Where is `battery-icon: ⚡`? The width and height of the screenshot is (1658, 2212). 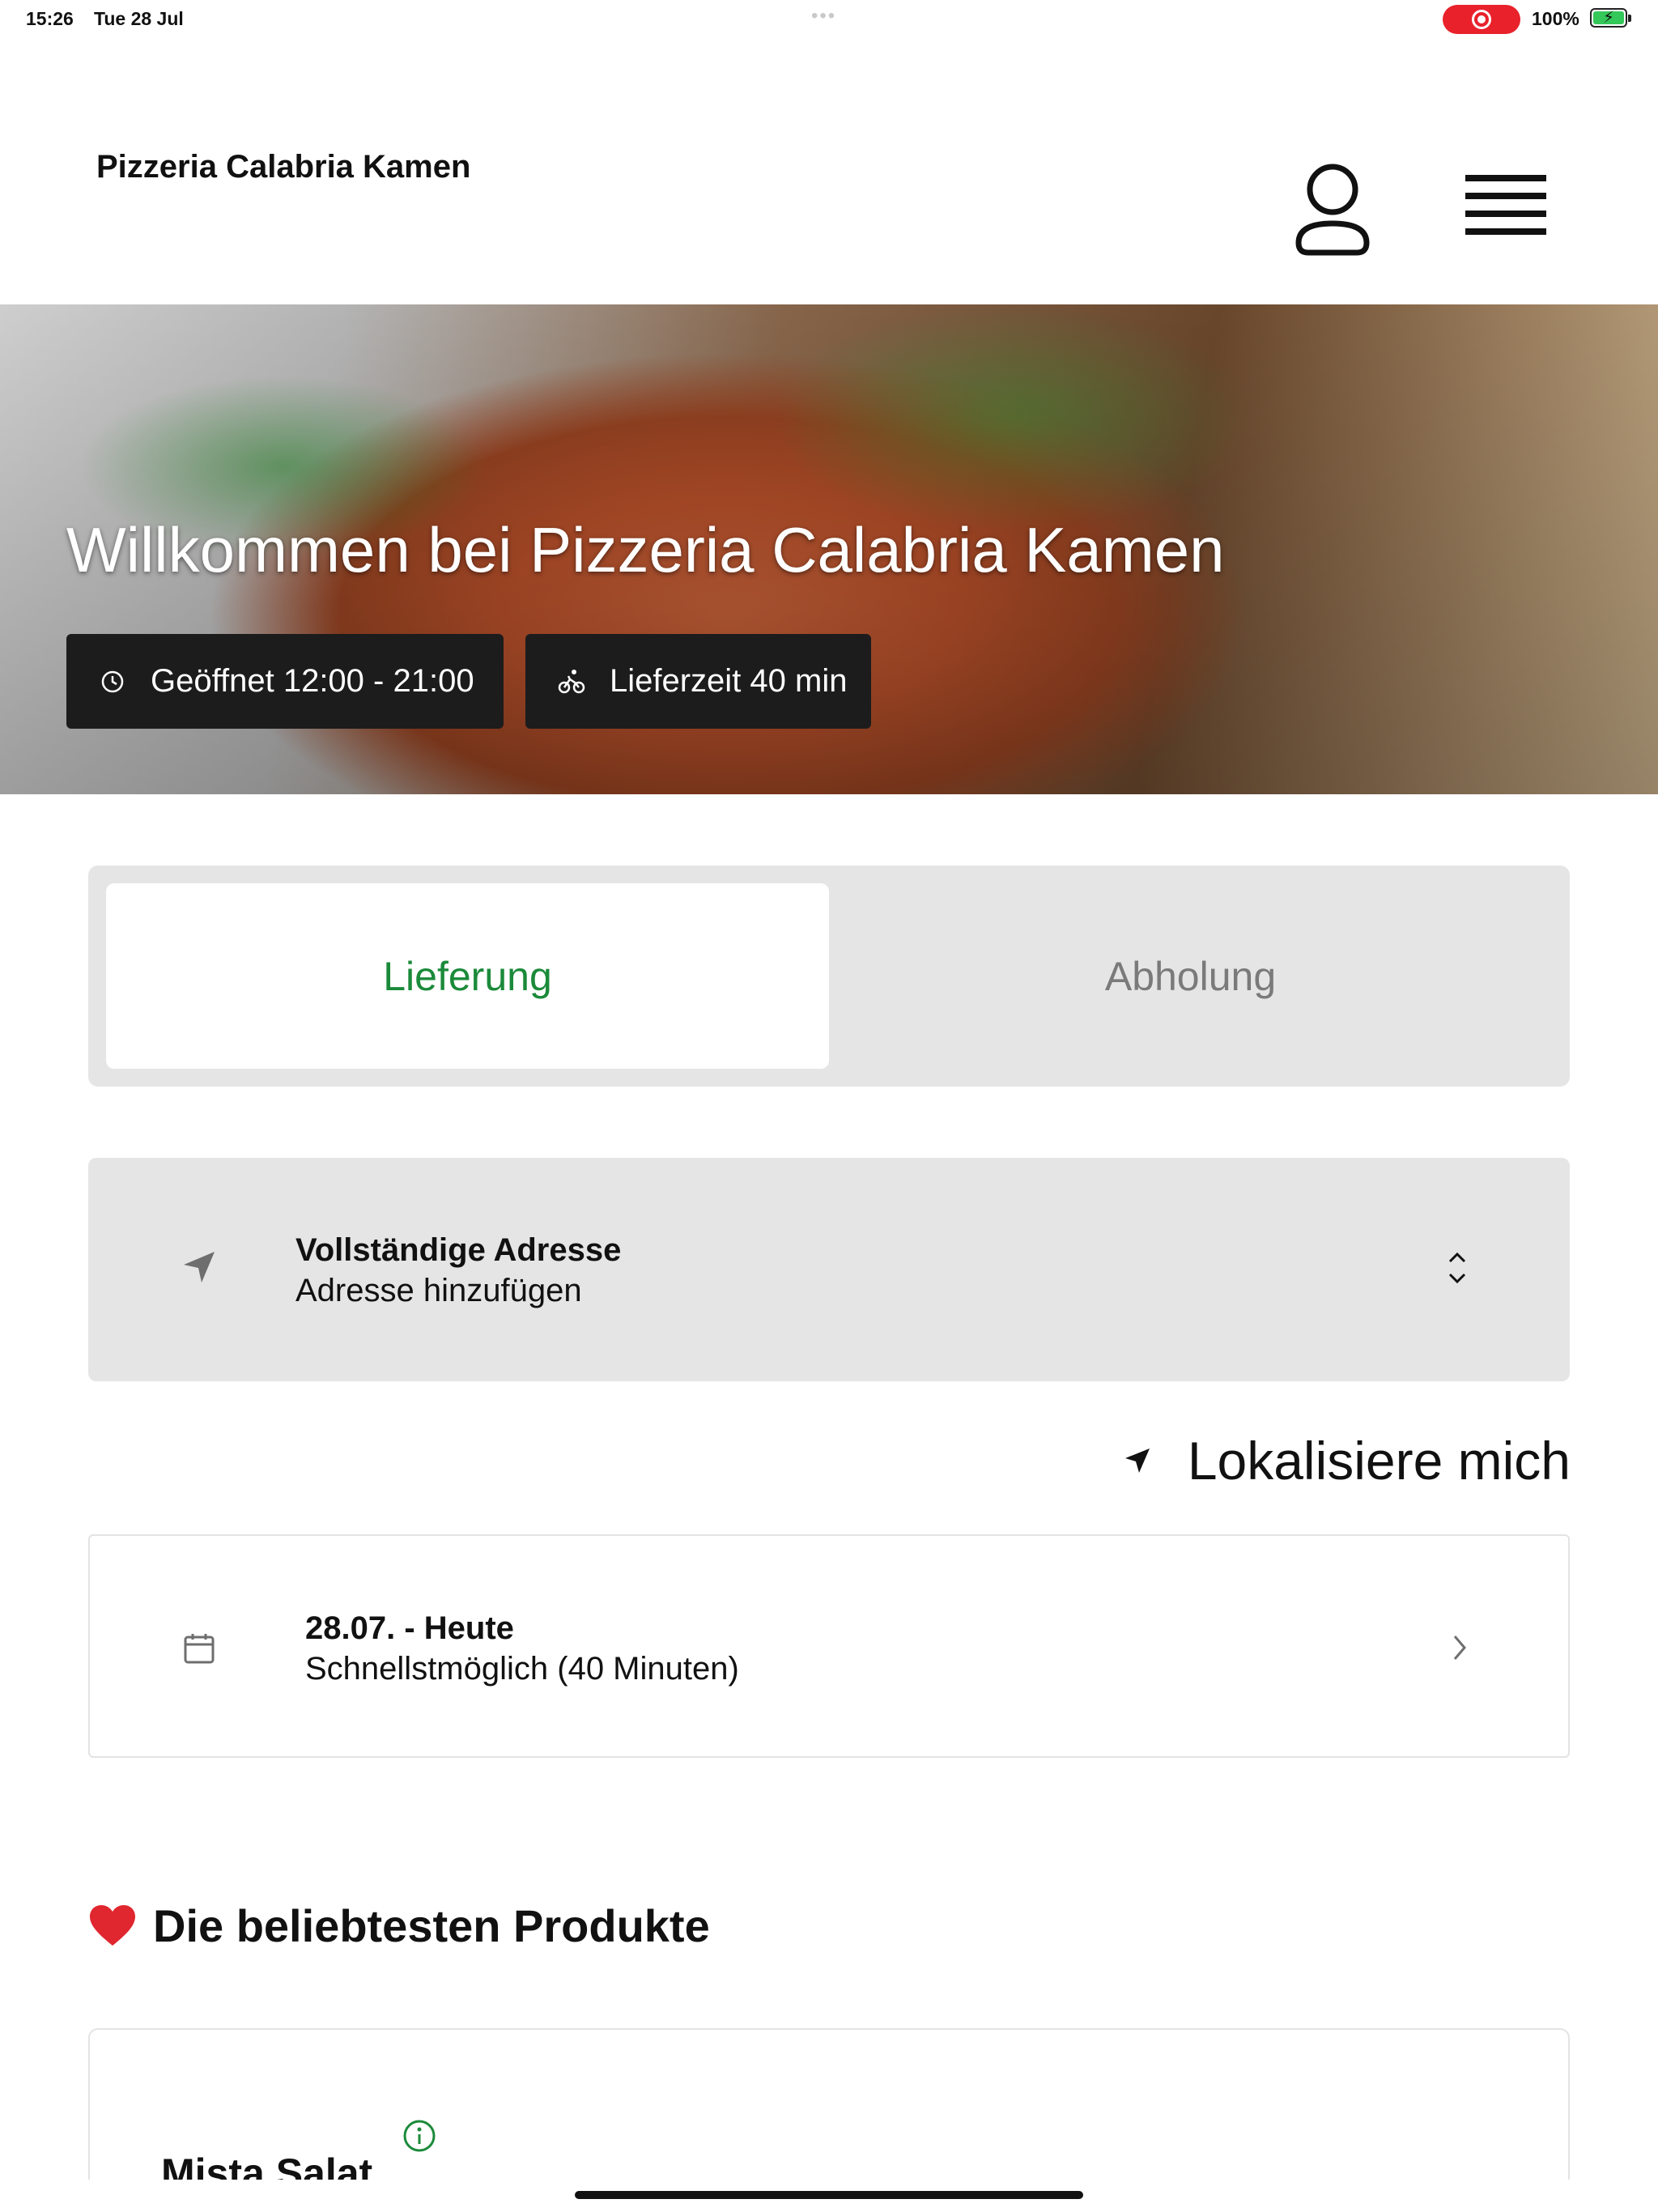
battery-icon: ⚡ is located at coordinates (1610, 18).